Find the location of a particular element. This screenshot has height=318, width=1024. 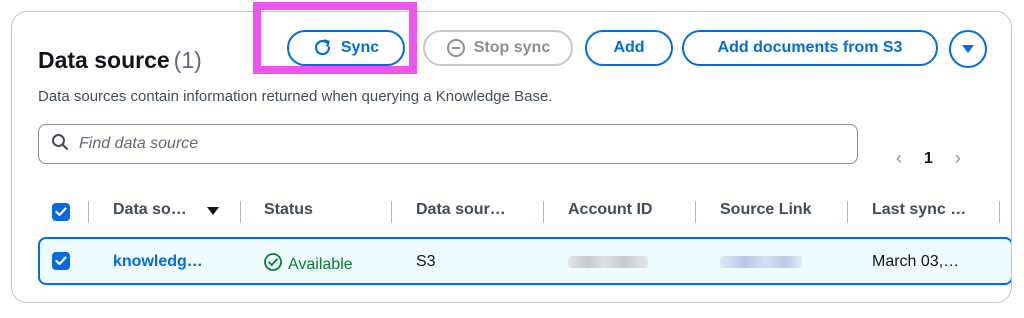

stop-sync-label: Stop sync is located at coordinates (512, 47).